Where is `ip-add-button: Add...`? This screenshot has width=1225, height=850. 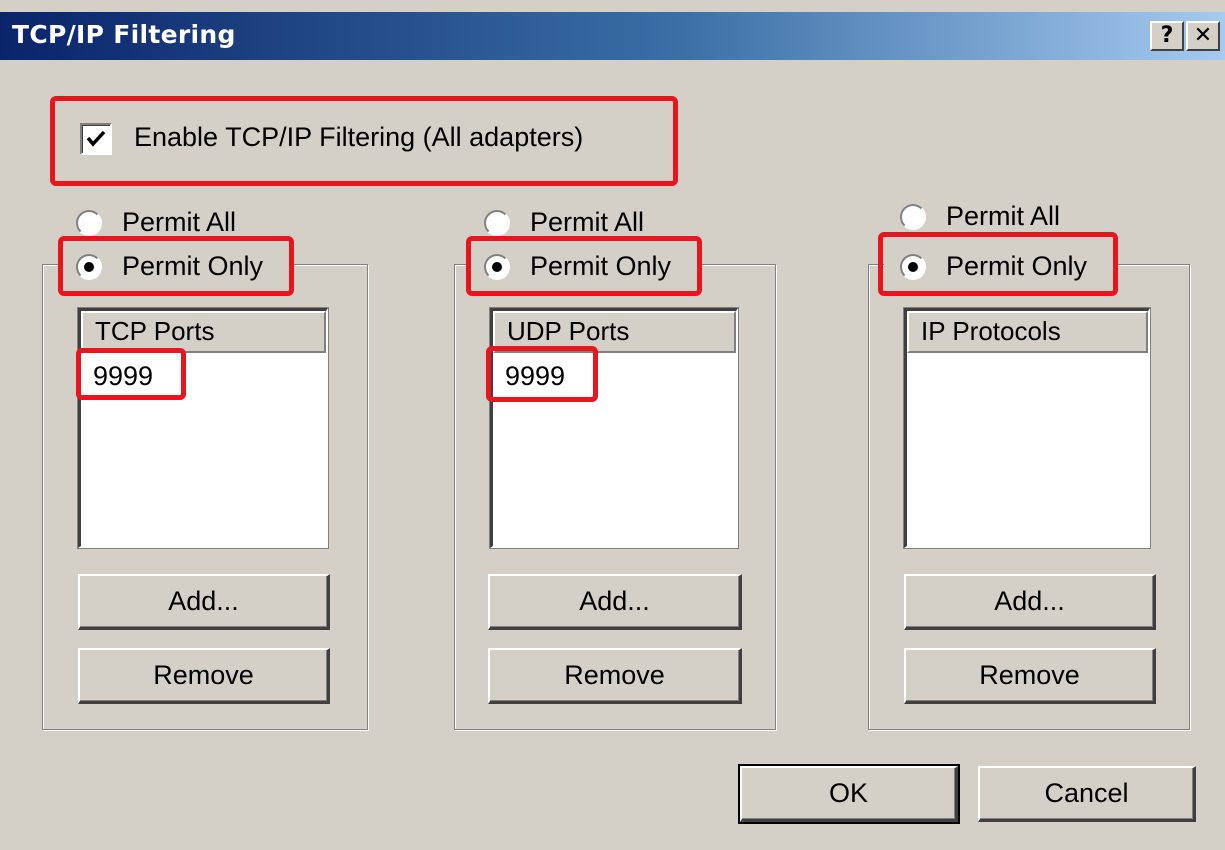 ip-add-button: Add... is located at coordinates (1030, 602).